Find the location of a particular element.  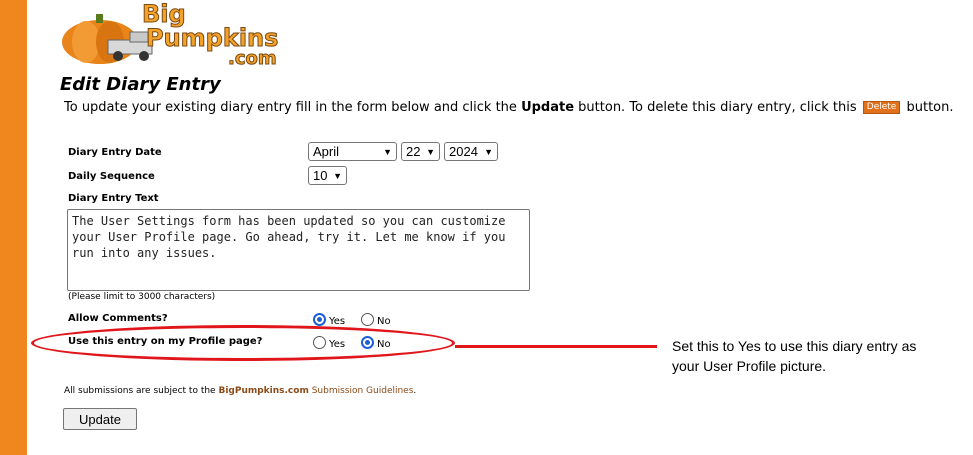

sequence-value: 10 is located at coordinates (320, 175).